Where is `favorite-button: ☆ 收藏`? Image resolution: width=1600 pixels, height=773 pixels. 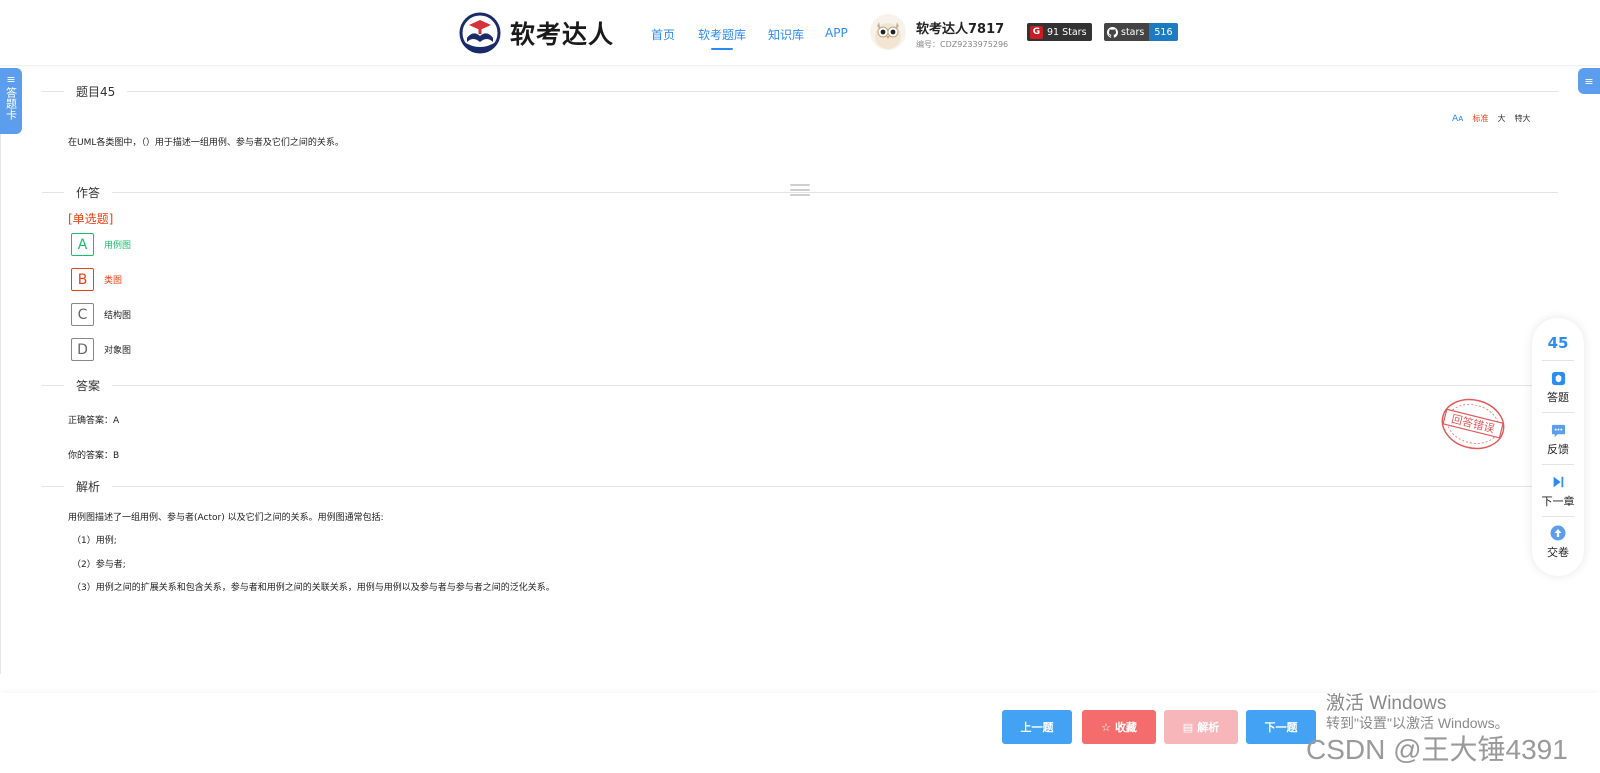 favorite-button: ☆ 收藏 is located at coordinates (1119, 727).